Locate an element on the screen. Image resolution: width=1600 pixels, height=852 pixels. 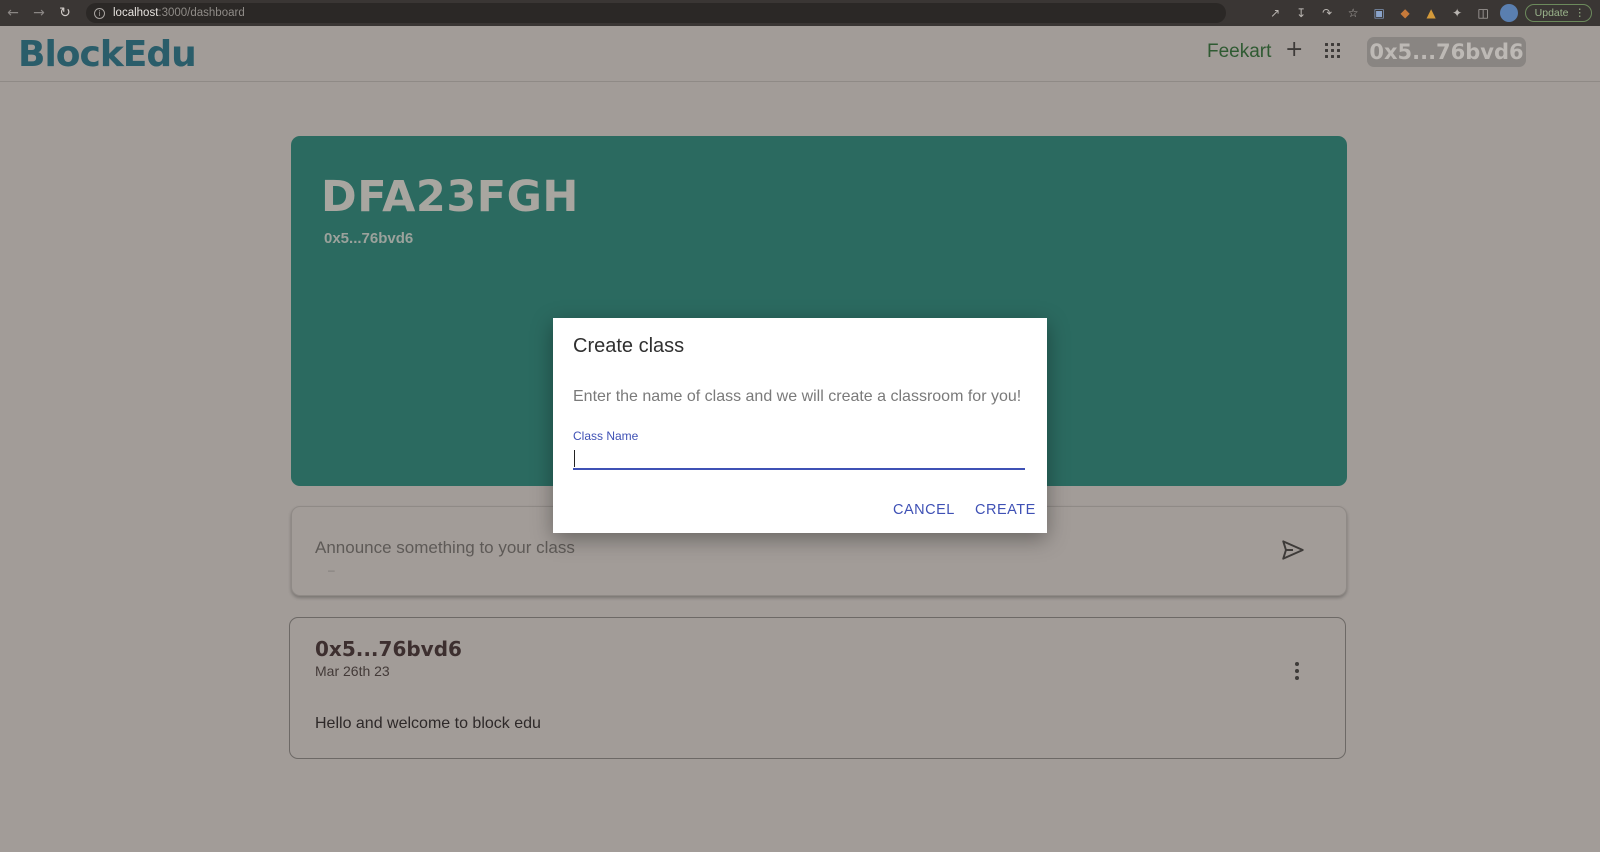
username: Feekart is located at coordinates (1239, 51).